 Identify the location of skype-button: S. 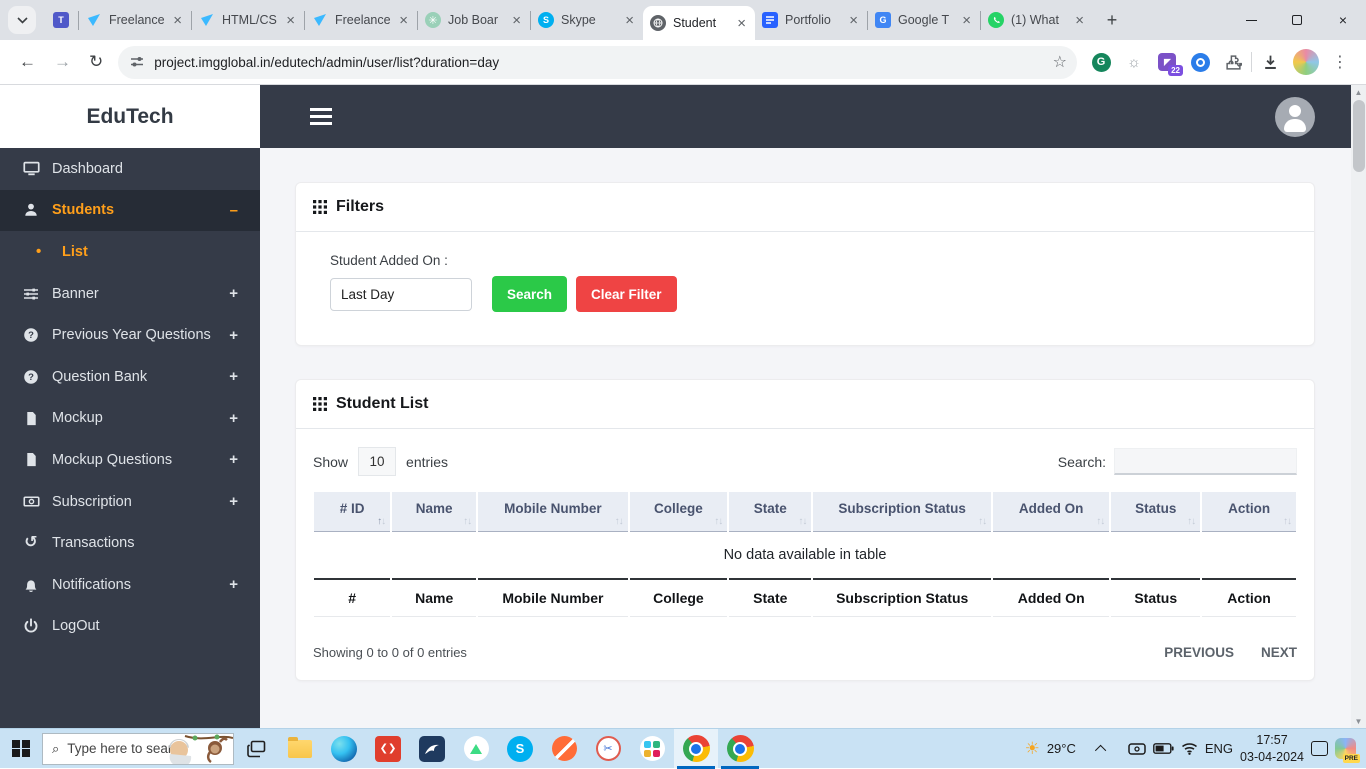
(520, 749).